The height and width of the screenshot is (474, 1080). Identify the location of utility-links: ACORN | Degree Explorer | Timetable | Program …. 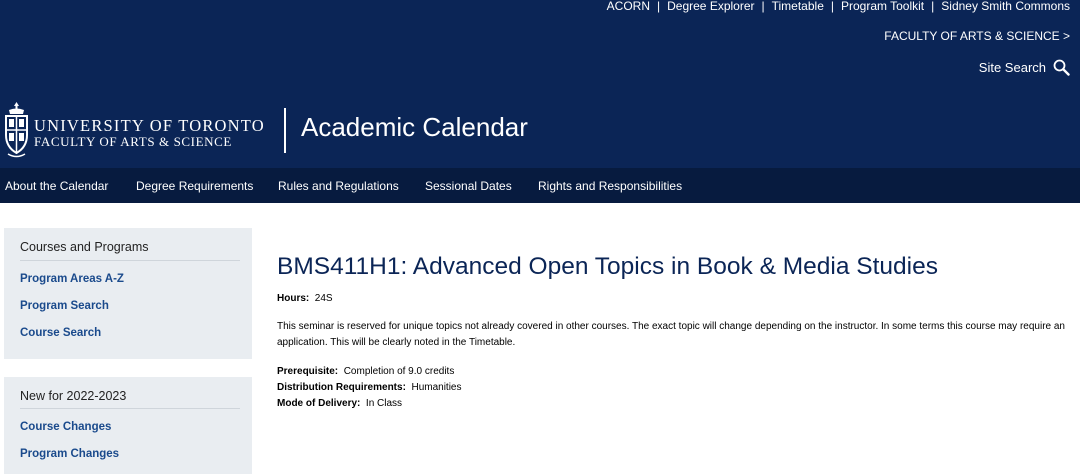
(838, 6).